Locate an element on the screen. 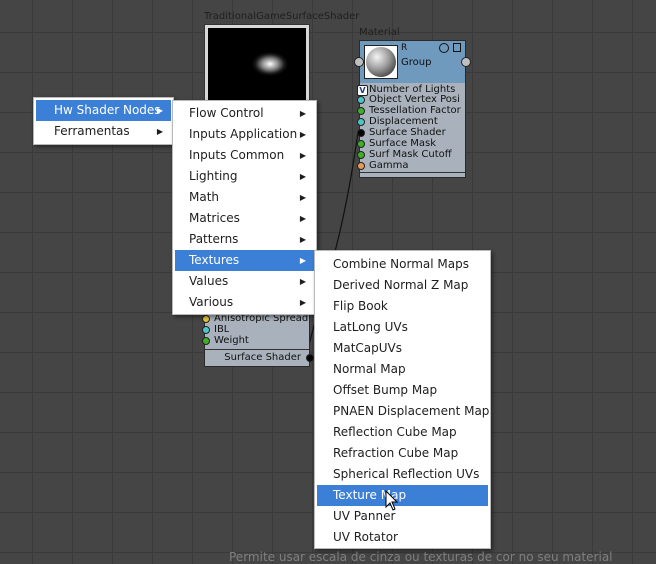 Image resolution: width=656 pixels, height=564 pixels. menu-item-textures: Textures ▶ is located at coordinates (244, 260).